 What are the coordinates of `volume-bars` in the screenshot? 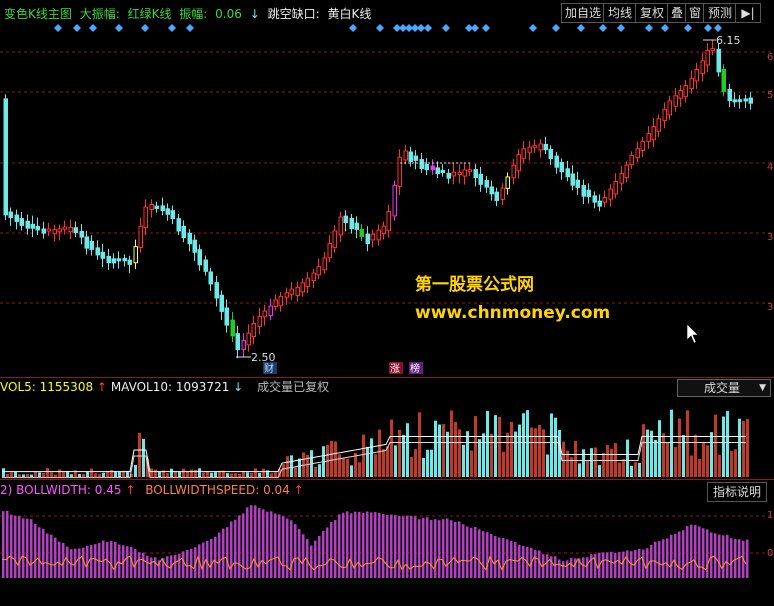 It's located at (375, 444).